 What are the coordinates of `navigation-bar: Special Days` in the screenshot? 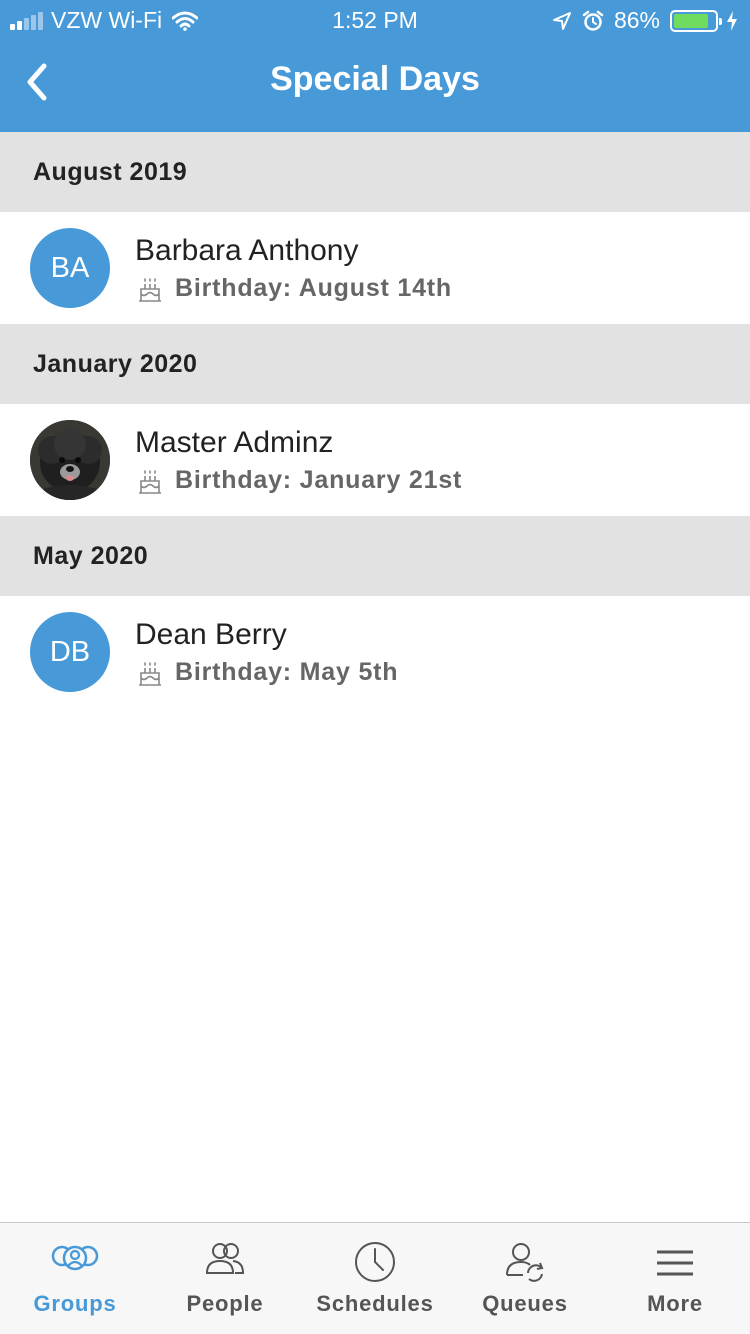 It's located at (375, 86).